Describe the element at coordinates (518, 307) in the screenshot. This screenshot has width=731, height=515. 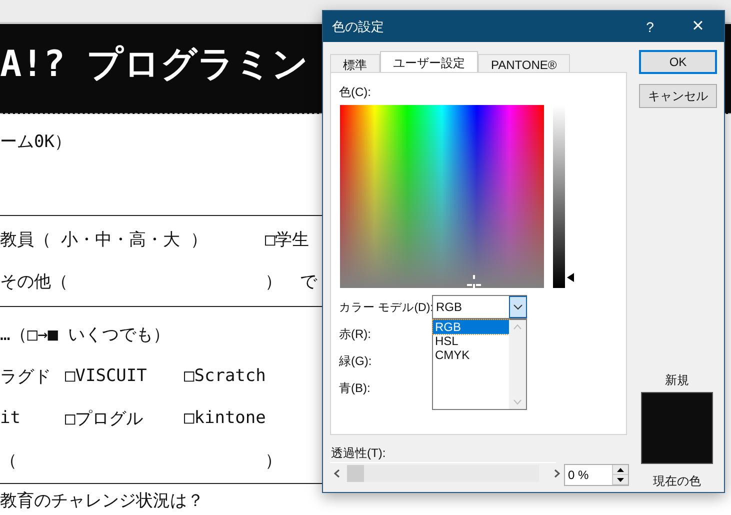
I see `chevron-icon` at that location.